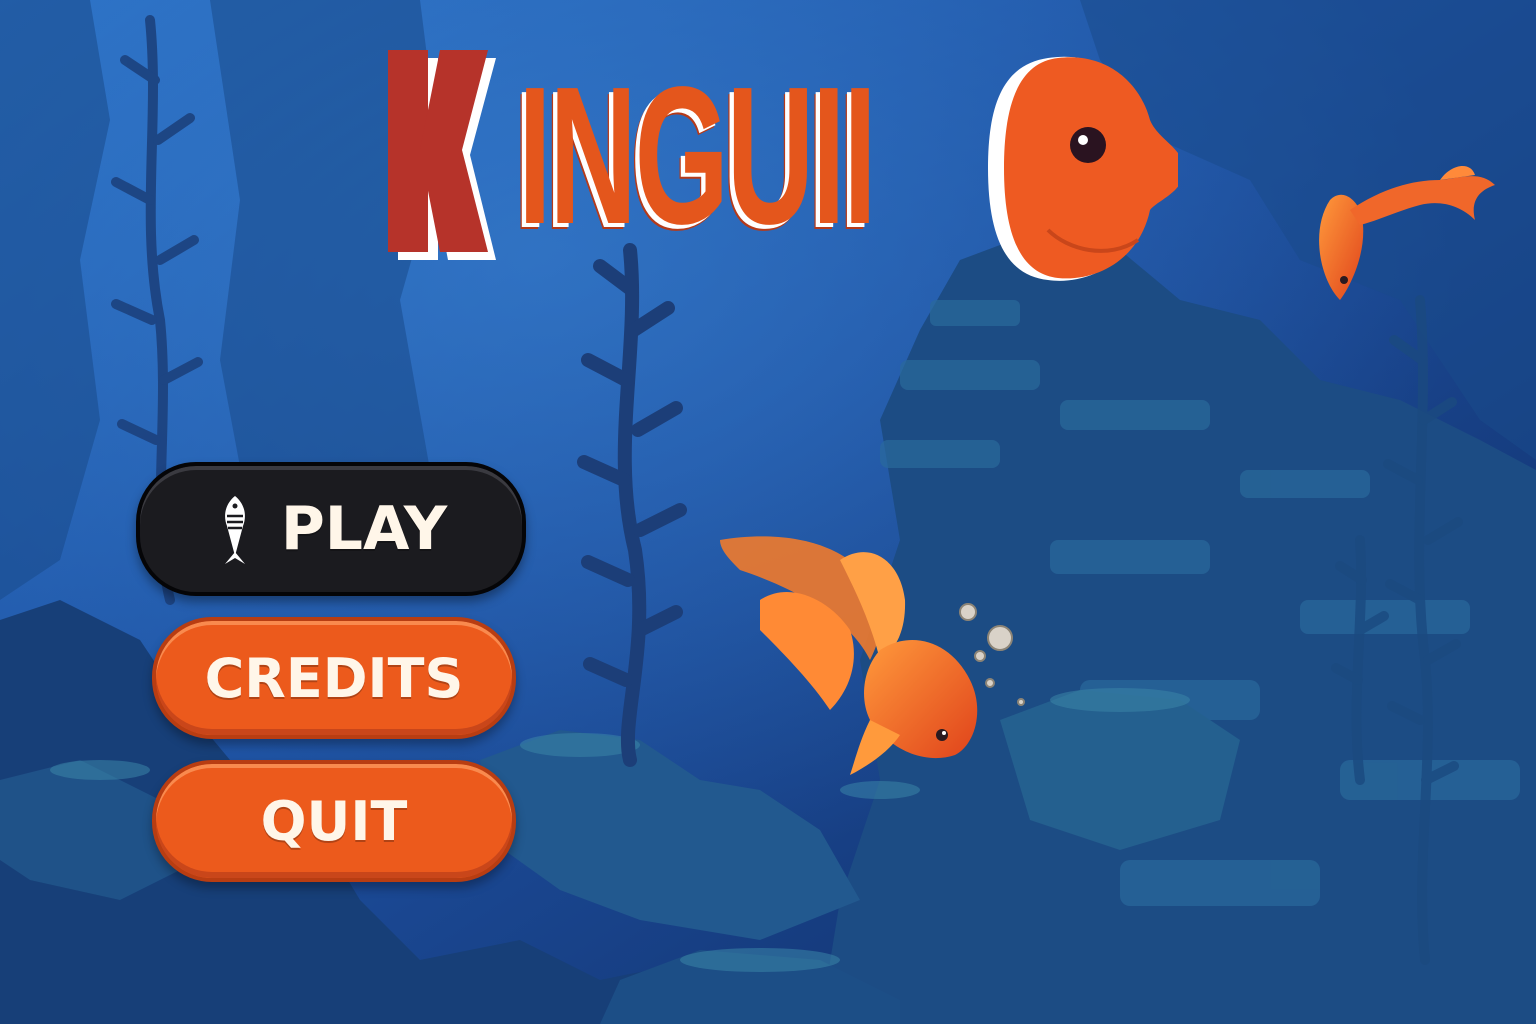 The width and height of the screenshot is (1536, 1024). I want to click on quit-button: QUIT, so click(334, 821).